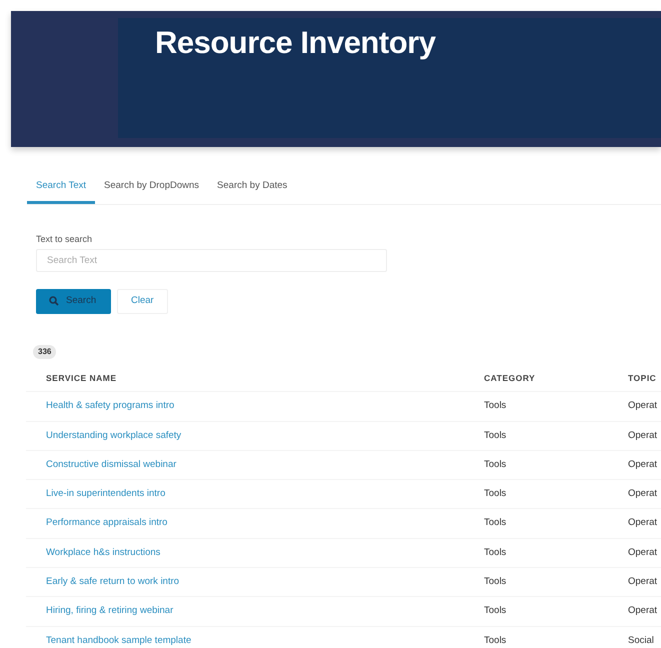 This screenshot has height=648, width=661. I want to click on search-icon, so click(54, 301).